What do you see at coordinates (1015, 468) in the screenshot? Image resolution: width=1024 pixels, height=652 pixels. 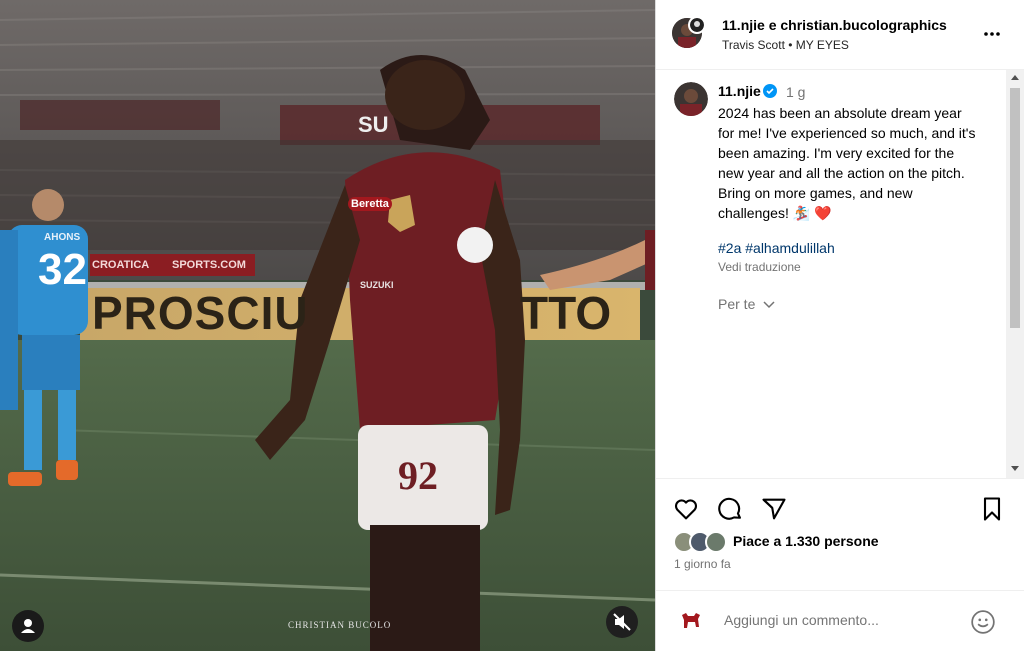 I see `scroll-down-arrow-icon` at bounding box center [1015, 468].